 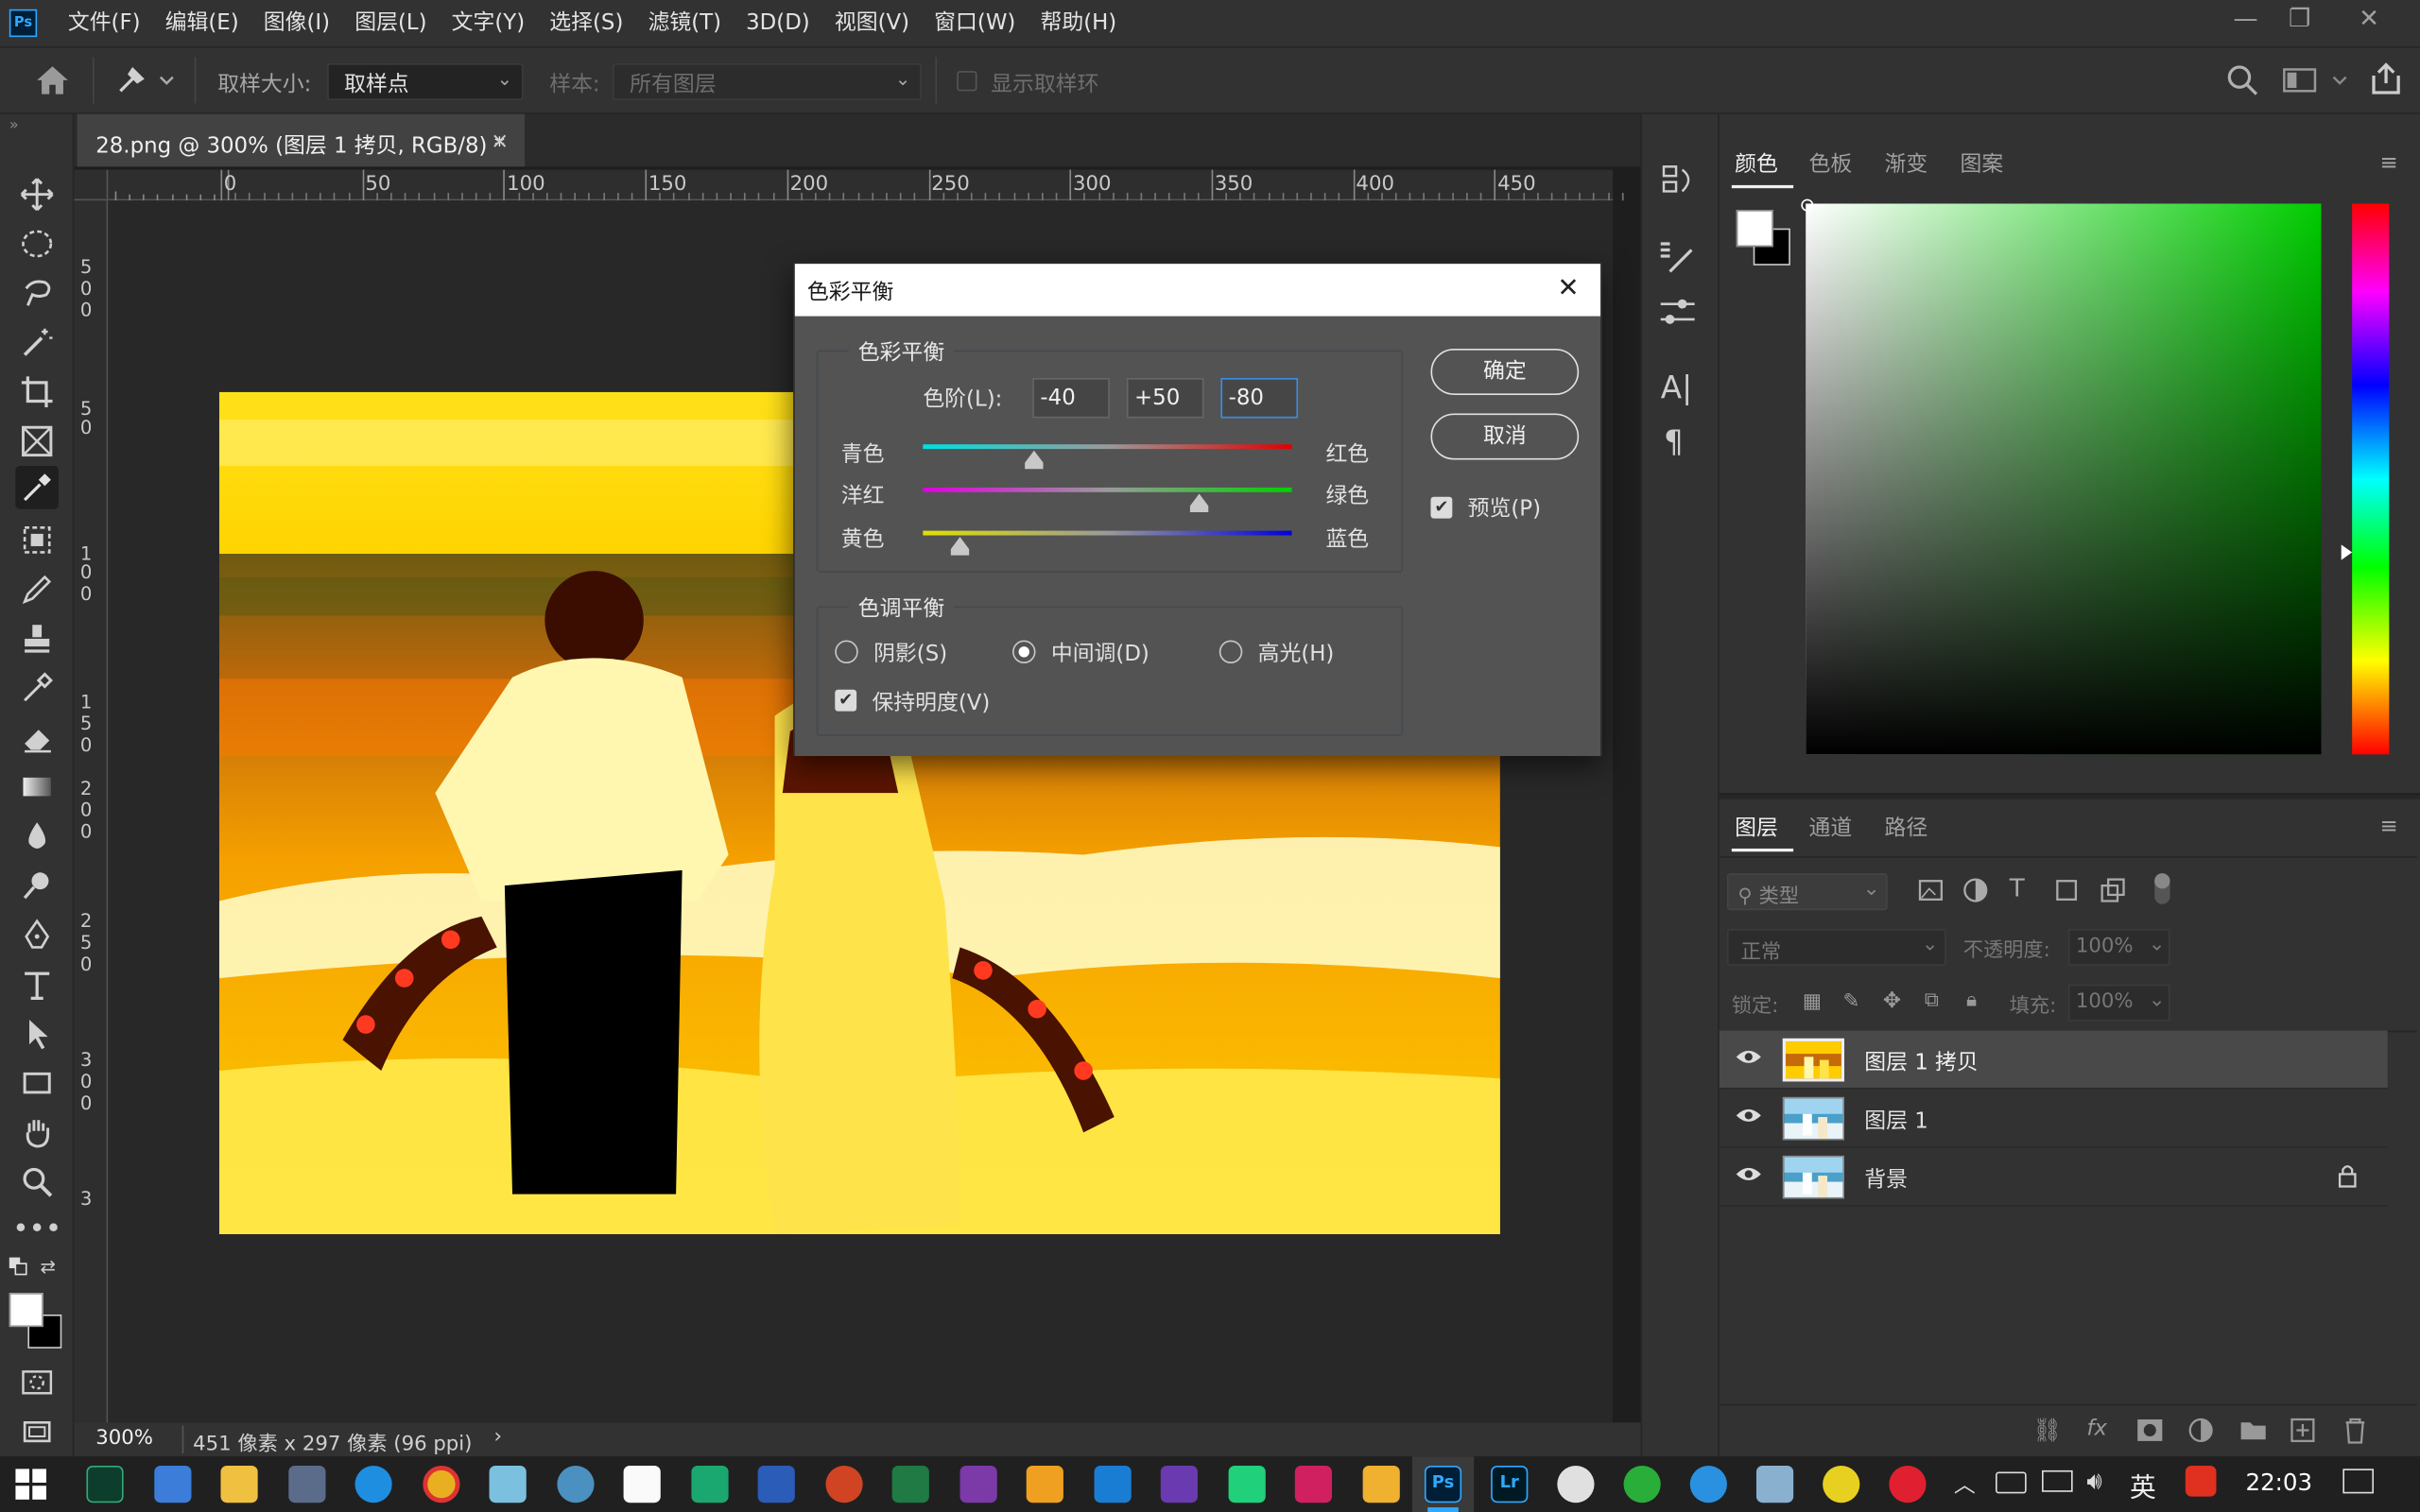 What do you see at coordinates (2057, 1480) in the screenshot?
I see `network-icon` at bounding box center [2057, 1480].